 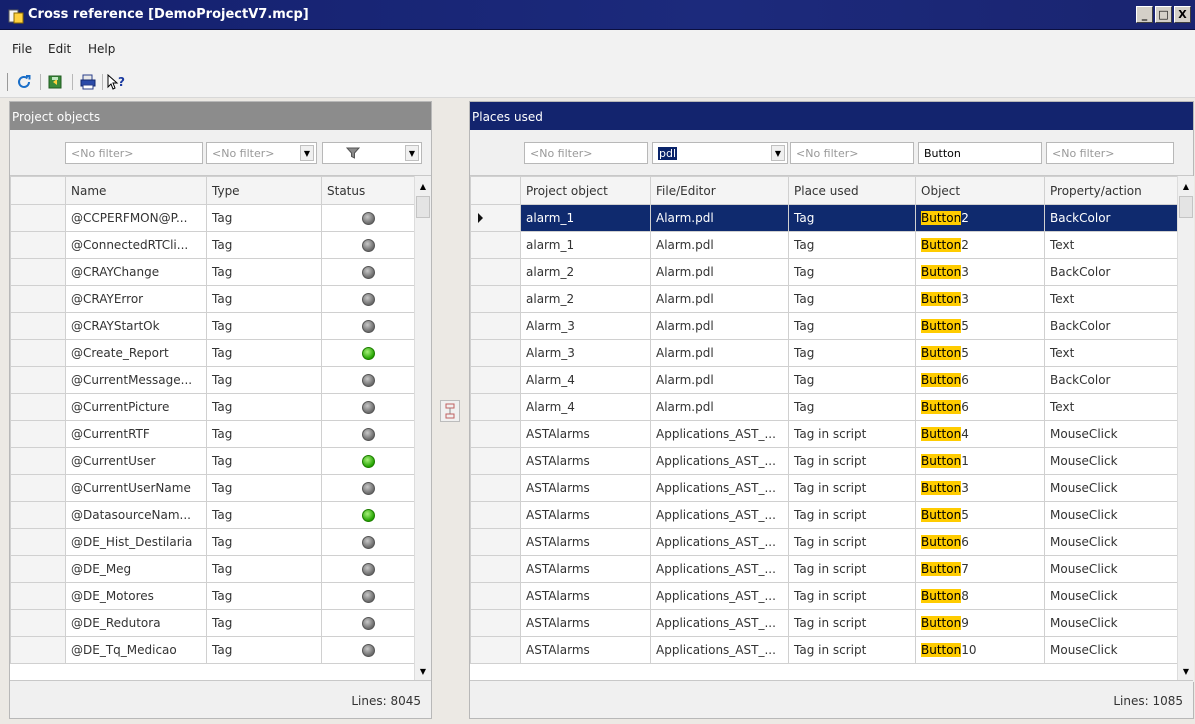 What do you see at coordinates (824, 299) in the screenshot?
I see `table-row: alarm_2 Alarm.pdl Tag Button3 Text` at bounding box center [824, 299].